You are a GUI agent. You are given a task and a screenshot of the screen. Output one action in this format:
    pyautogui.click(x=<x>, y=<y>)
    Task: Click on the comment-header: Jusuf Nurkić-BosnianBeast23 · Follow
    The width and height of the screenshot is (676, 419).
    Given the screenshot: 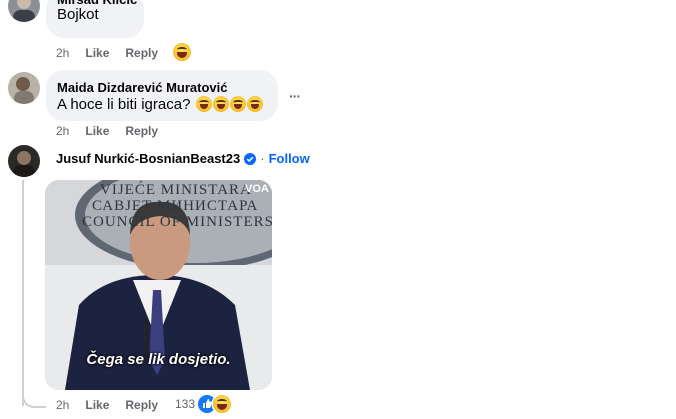 What is the action you would take?
    pyautogui.click(x=183, y=159)
    